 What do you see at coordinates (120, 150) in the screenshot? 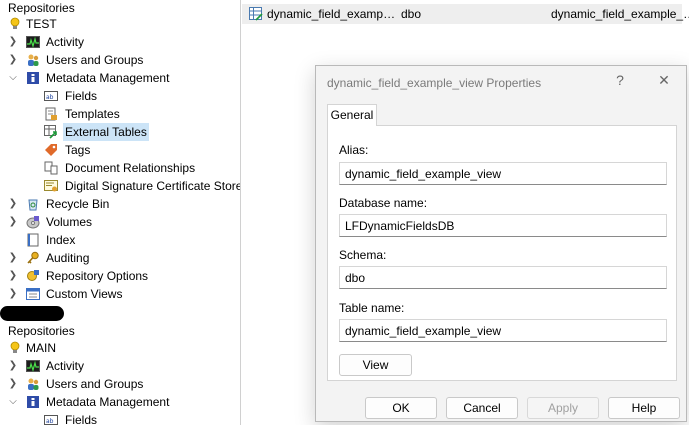
I see `tree-item-tags: Tags` at bounding box center [120, 150].